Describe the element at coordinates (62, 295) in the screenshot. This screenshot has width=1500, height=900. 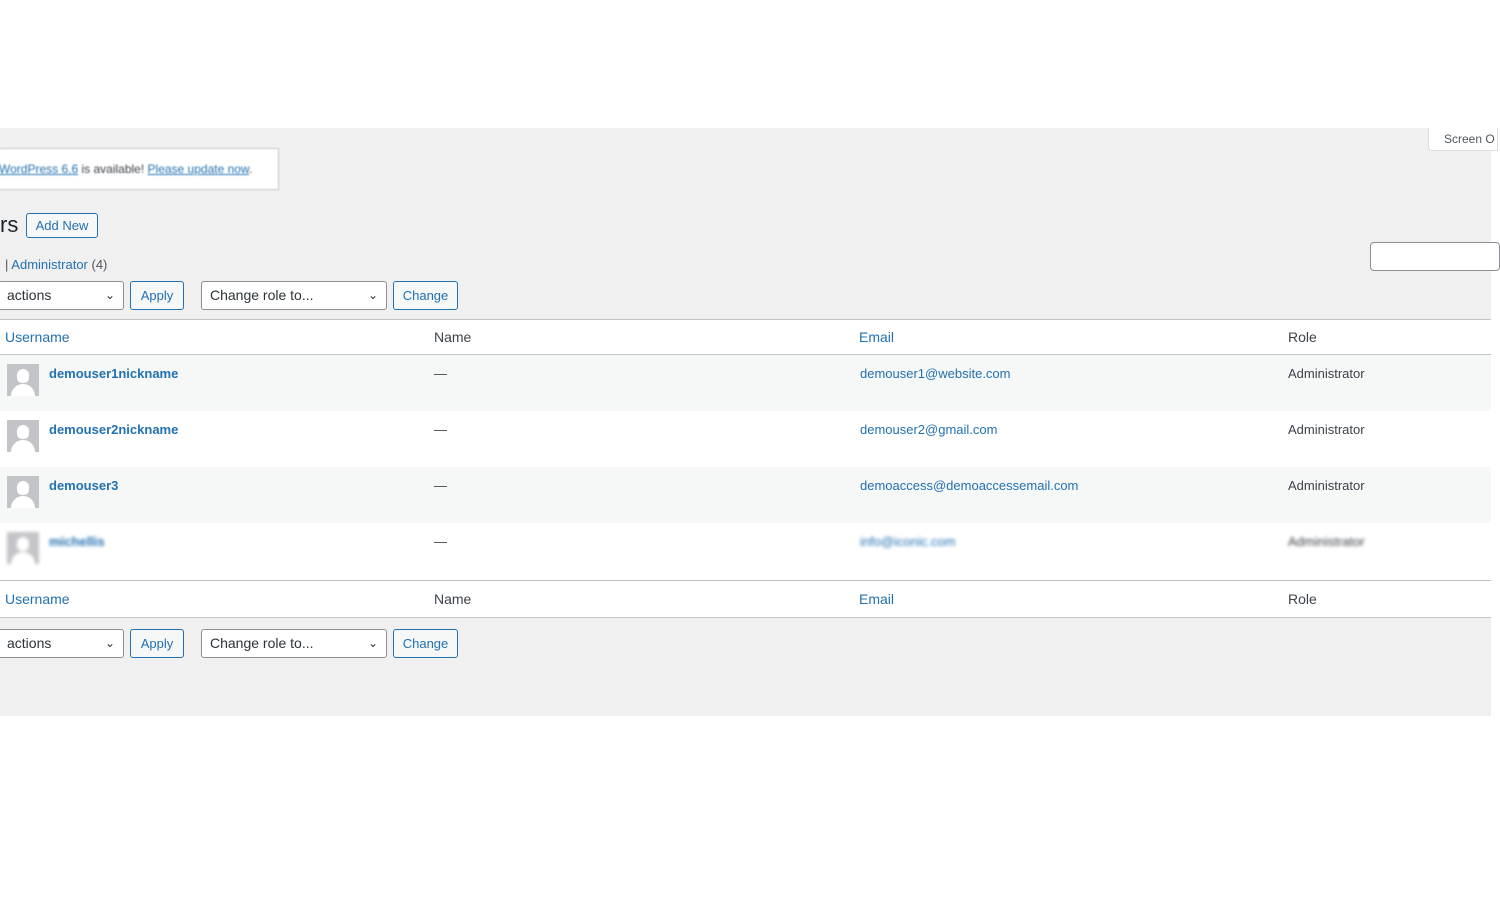
I see `bulk-actions-select-top: actions ⌄` at that location.